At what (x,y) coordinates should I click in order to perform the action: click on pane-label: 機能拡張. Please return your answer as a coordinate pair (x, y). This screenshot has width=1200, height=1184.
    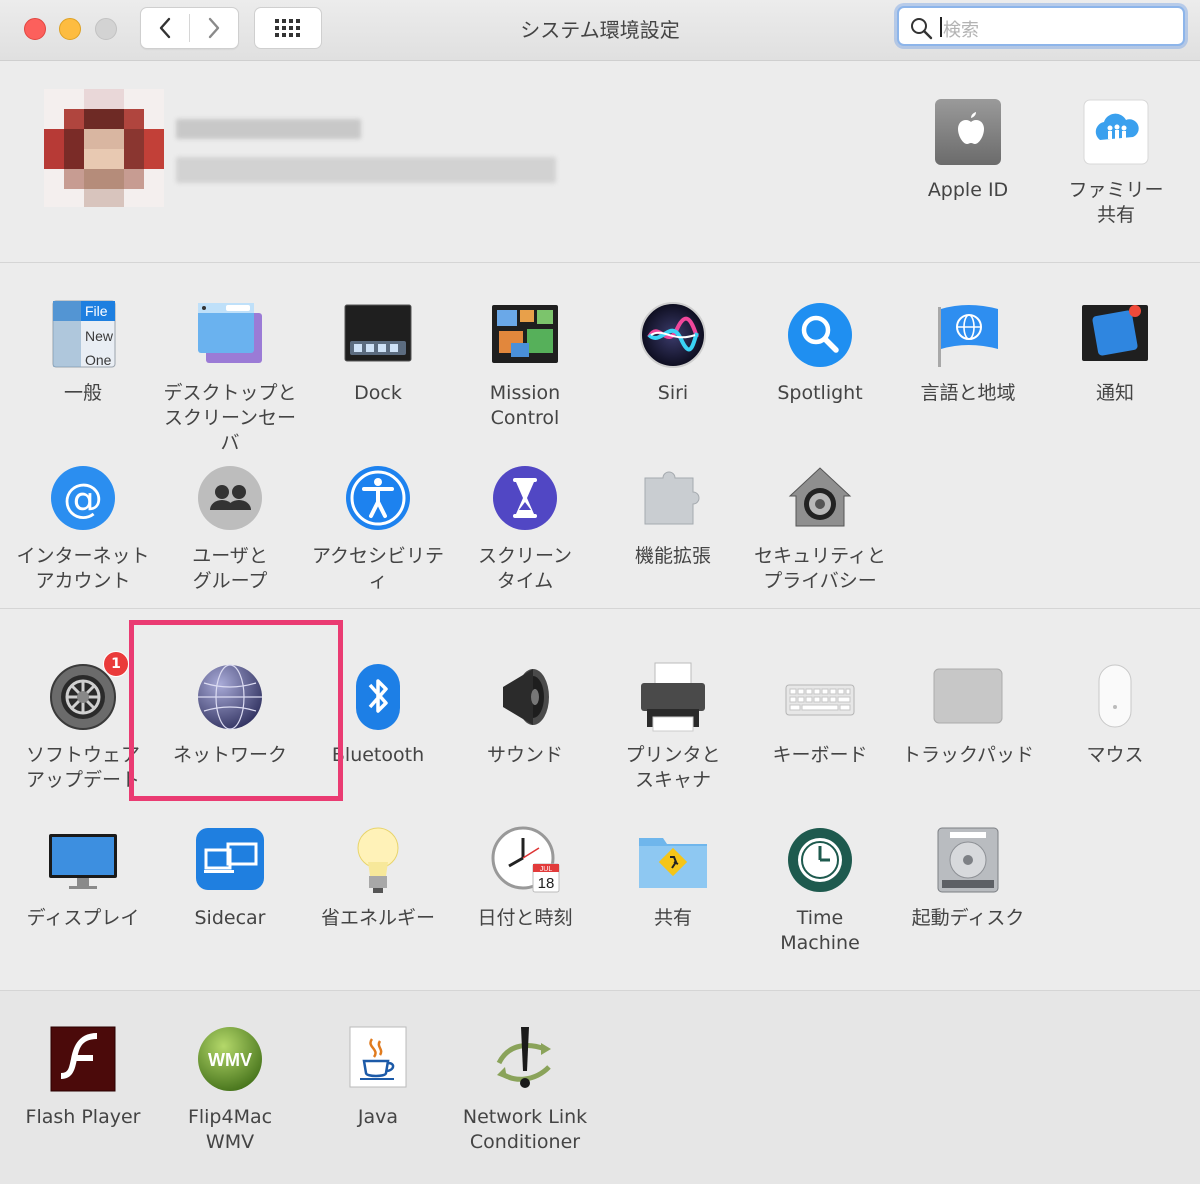
    Looking at the image, I should click on (672, 556).